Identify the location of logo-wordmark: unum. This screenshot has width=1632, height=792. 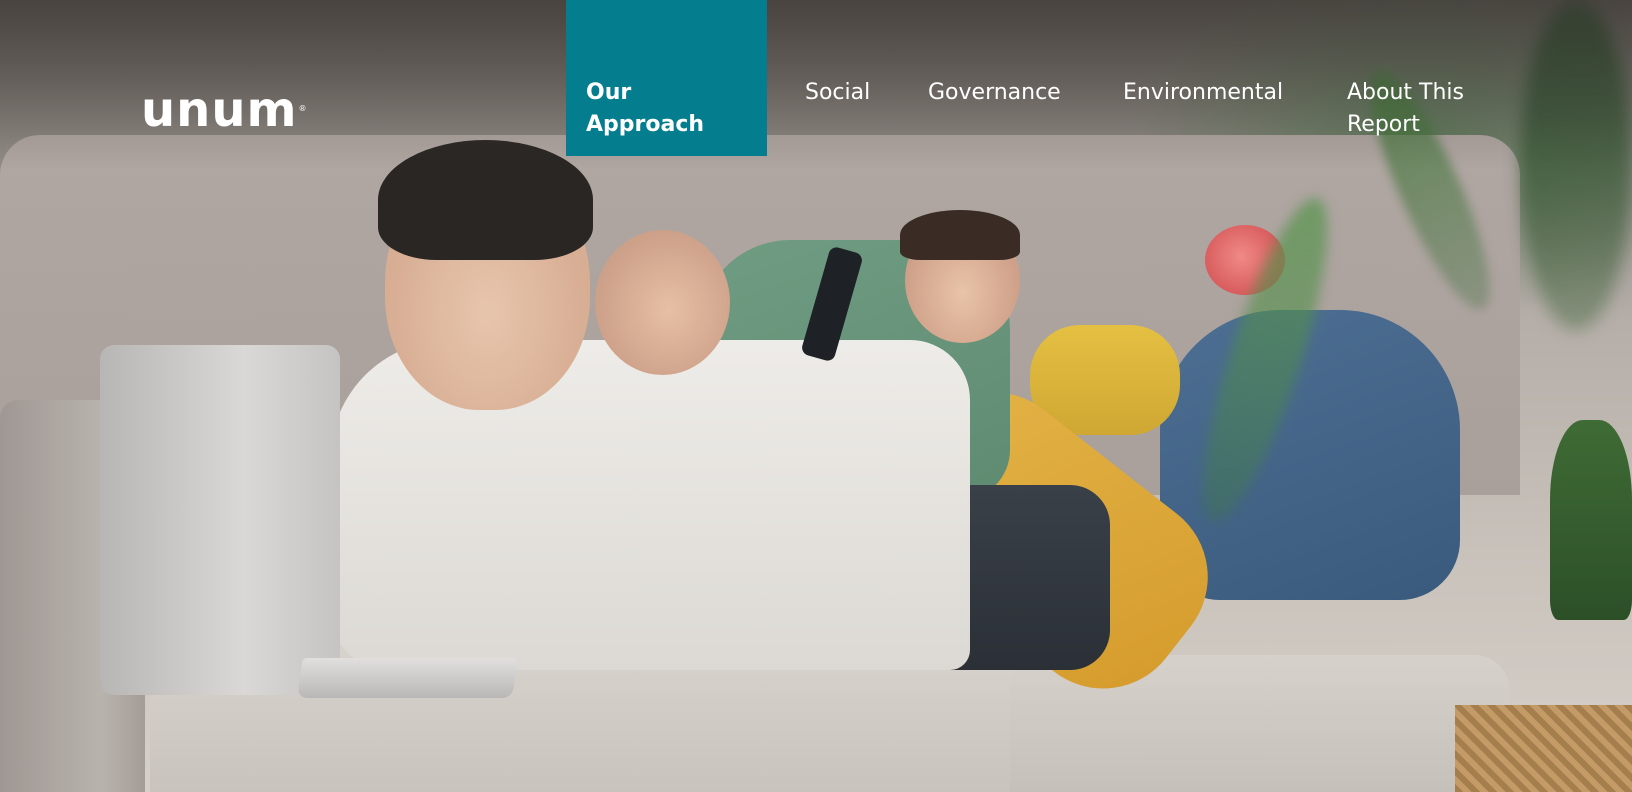
(219, 110).